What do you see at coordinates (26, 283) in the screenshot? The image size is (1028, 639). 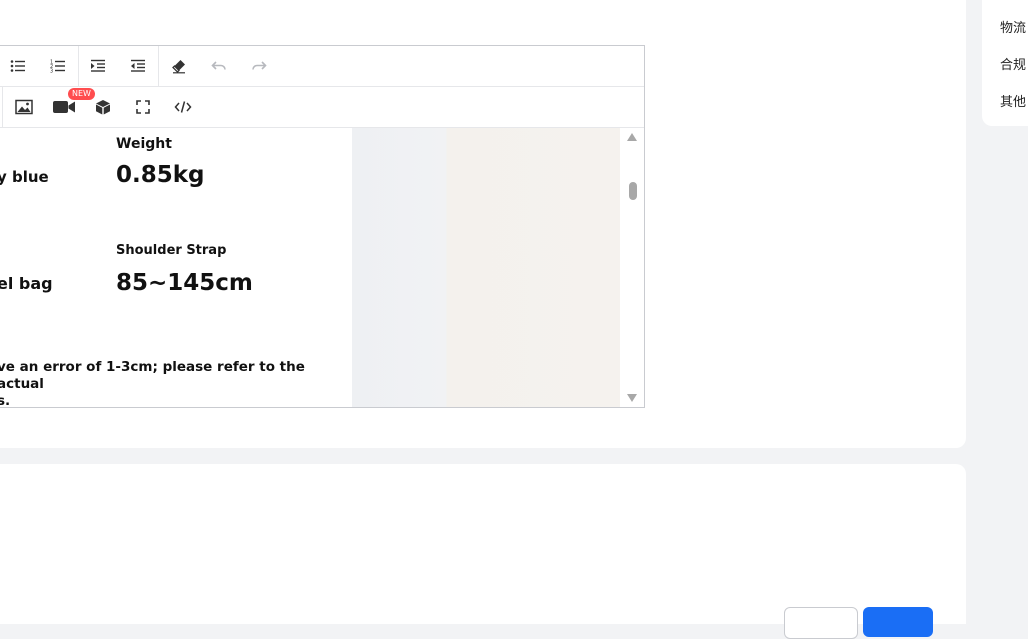 I see `bag-type-value: el bag` at bounding box center [26, 283].